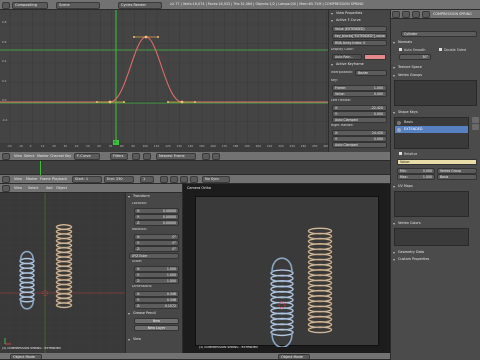 Image resolution: width=480 pixels, height=360 pixels. I want to click on vertex-groups-section: Vertex Groups, so click(435, 76).